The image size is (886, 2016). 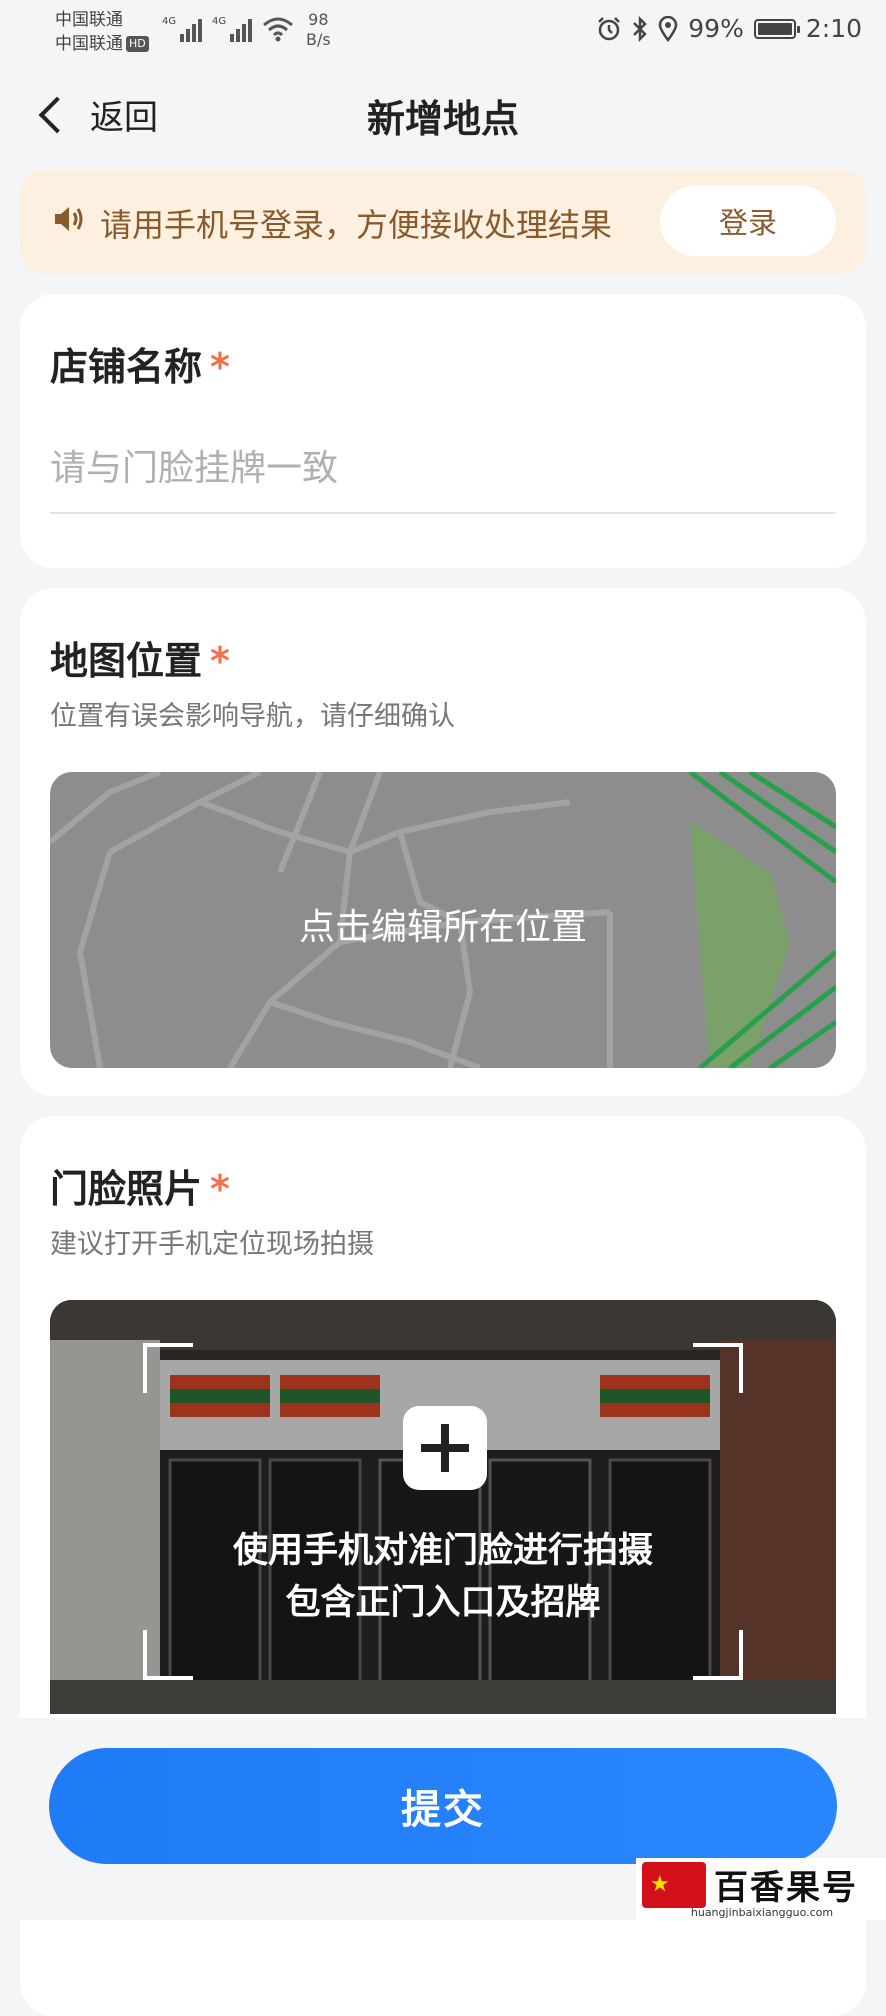 I want to click on watermark-logo: ★, so click(x=674, y=1885).